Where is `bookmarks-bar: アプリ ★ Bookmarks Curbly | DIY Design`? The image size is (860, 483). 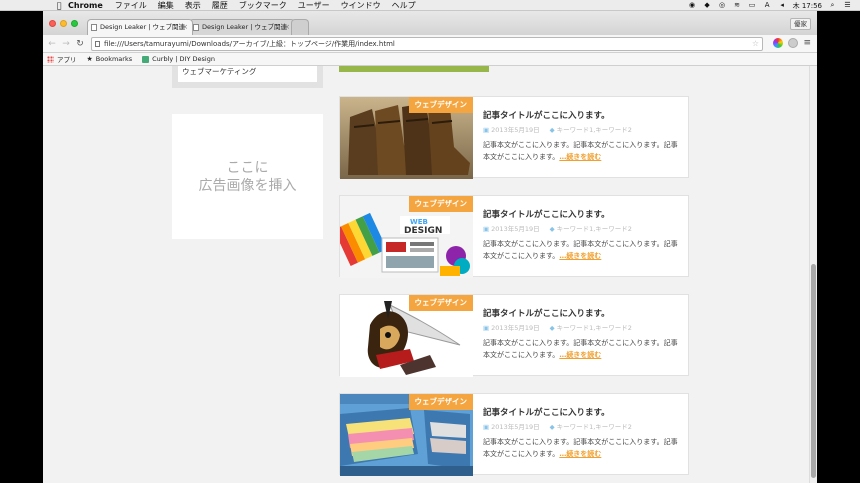
bookmarks-bar: アプリ ★ Bookmarks Curbly | DIY Design is located at coordinates (430, 59).